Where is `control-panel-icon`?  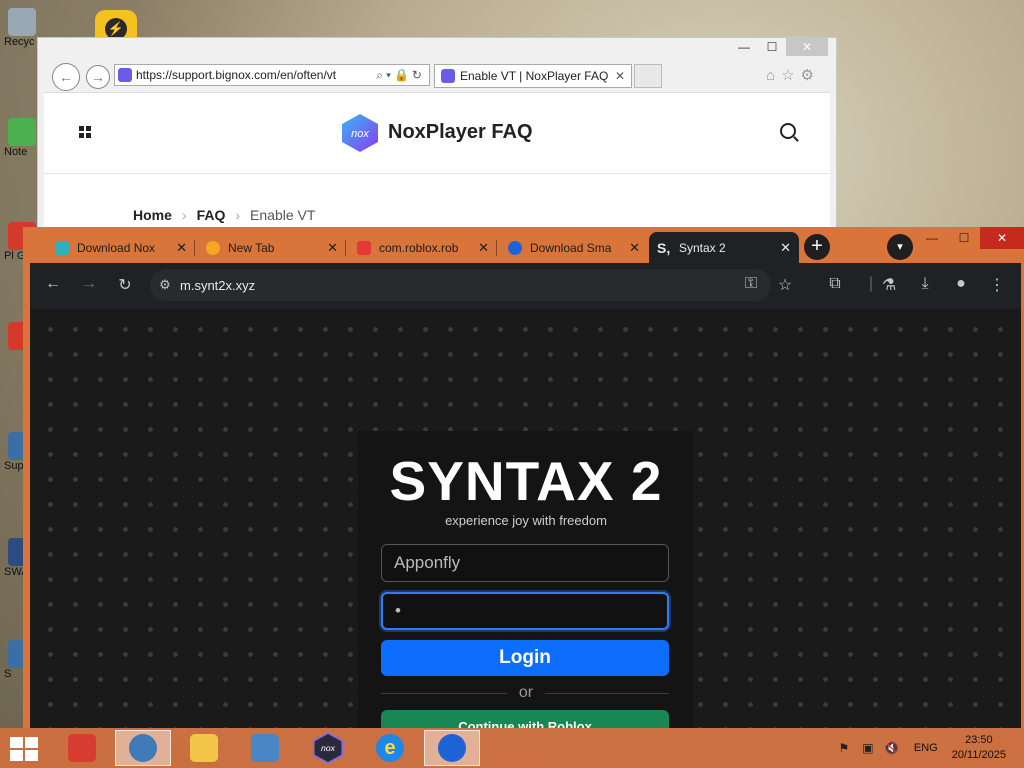
control-panel-icon is located at coordinates (265, 748).